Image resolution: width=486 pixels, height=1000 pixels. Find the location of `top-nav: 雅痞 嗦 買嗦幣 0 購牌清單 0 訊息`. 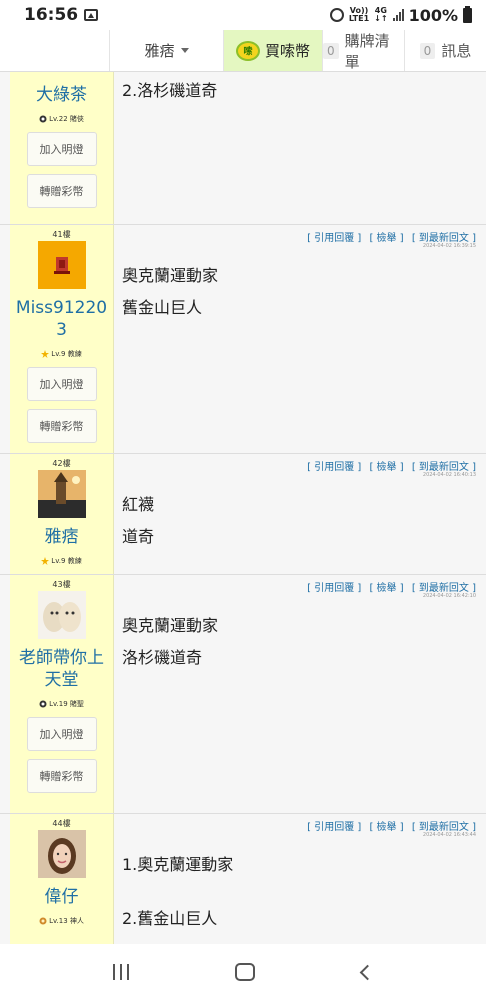

top-nav: 雅痞 嗦 買嗦幣 0 購牌清單 0 訊息 is located at coordinates (243, 51).